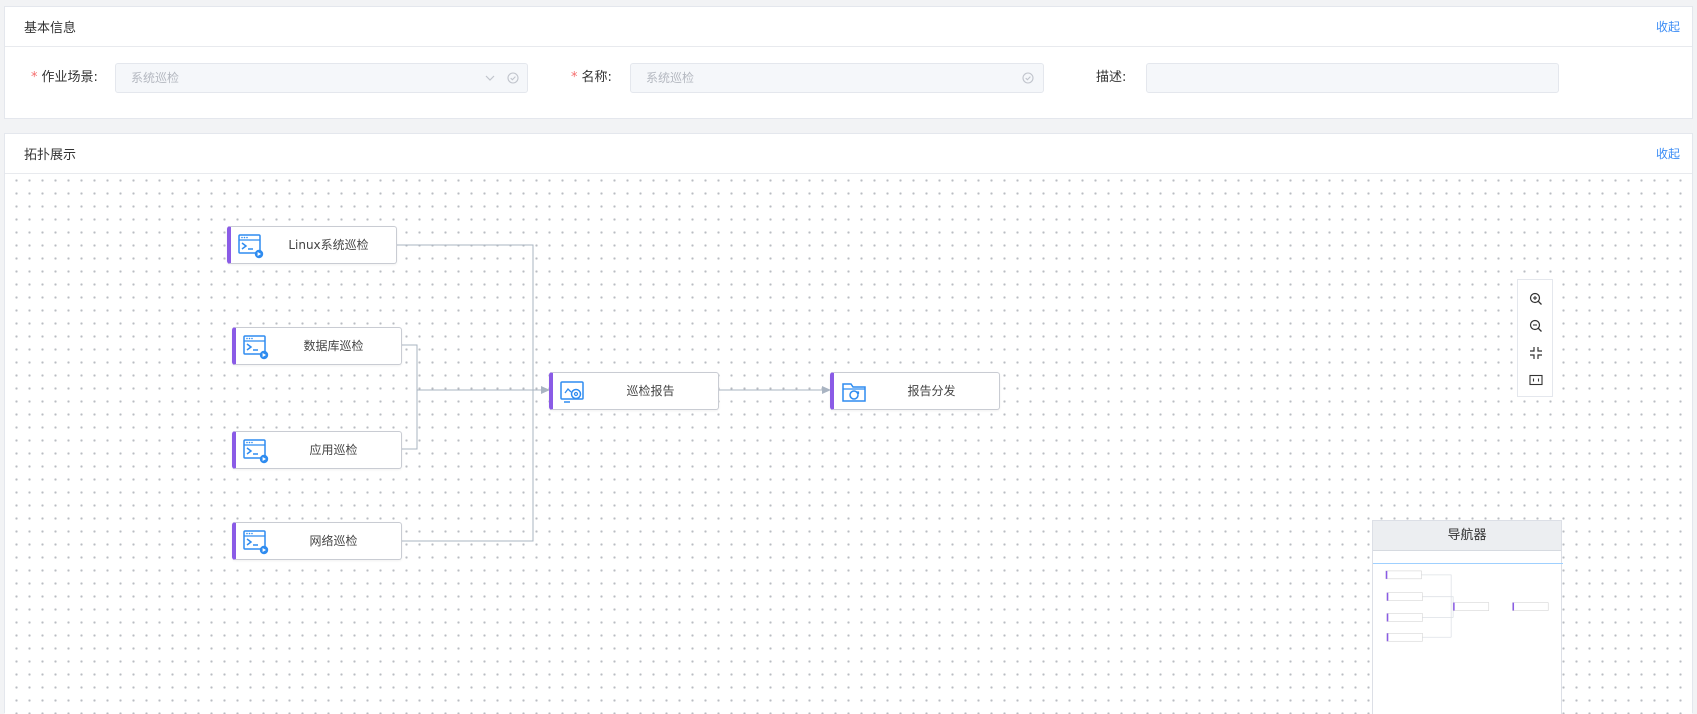  I want to click on edge-database-report, so click(410, 367).